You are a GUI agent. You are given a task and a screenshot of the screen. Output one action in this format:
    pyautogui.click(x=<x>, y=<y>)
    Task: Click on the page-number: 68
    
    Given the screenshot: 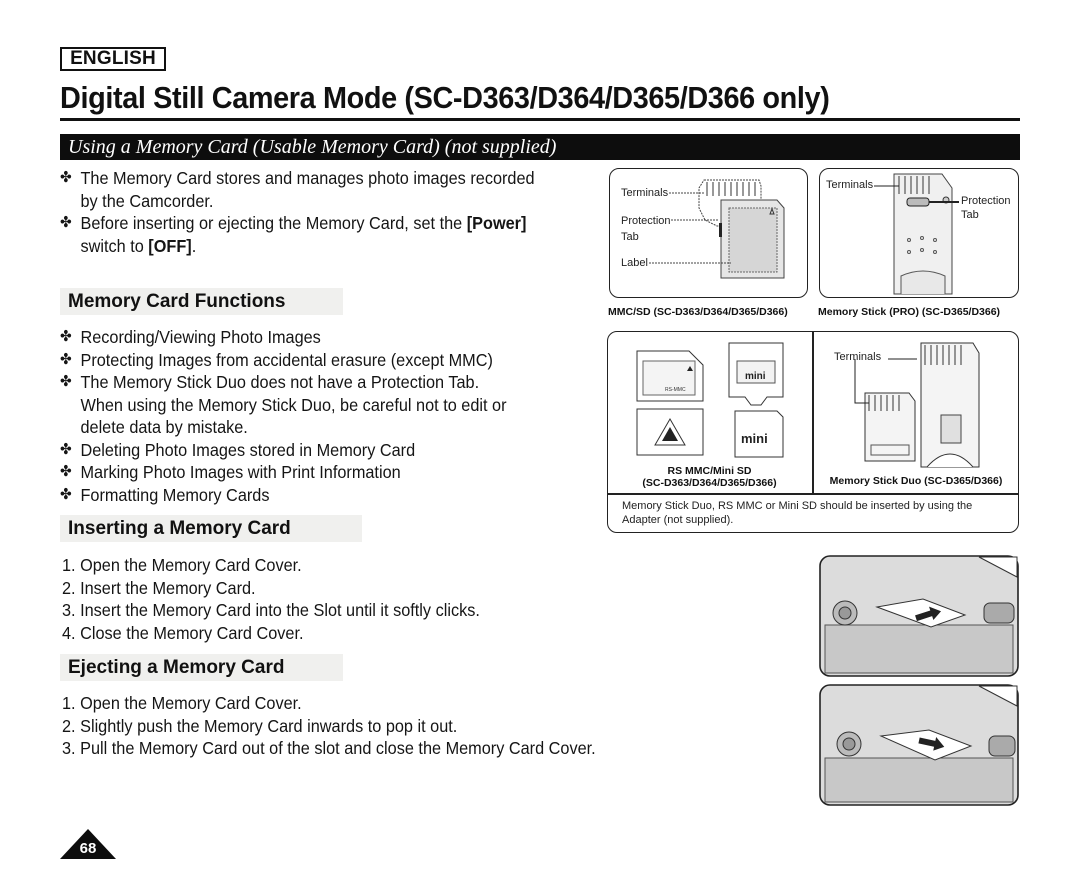 What is the action you would take?
    pyautogui.click(x=88, y=844)
    